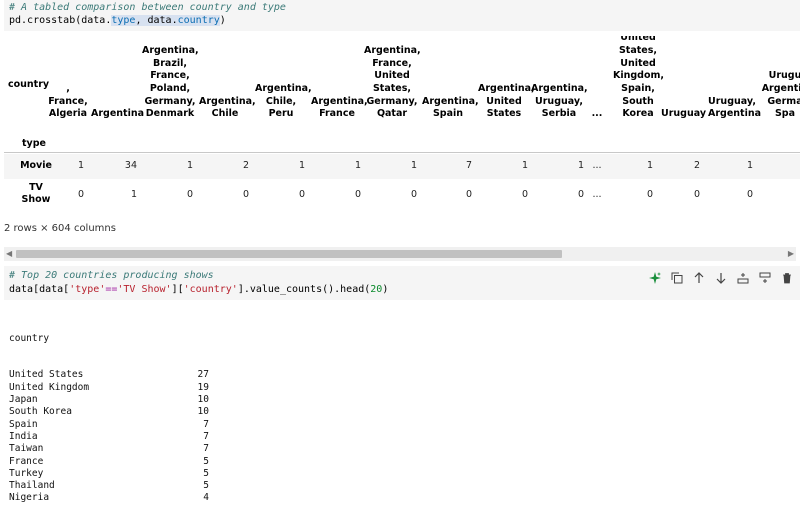 The width and height of the screenshot is (800, 517). Describe the element at coordinates (203, 375) in the screenshot. I see `country-count: 27` at that location.